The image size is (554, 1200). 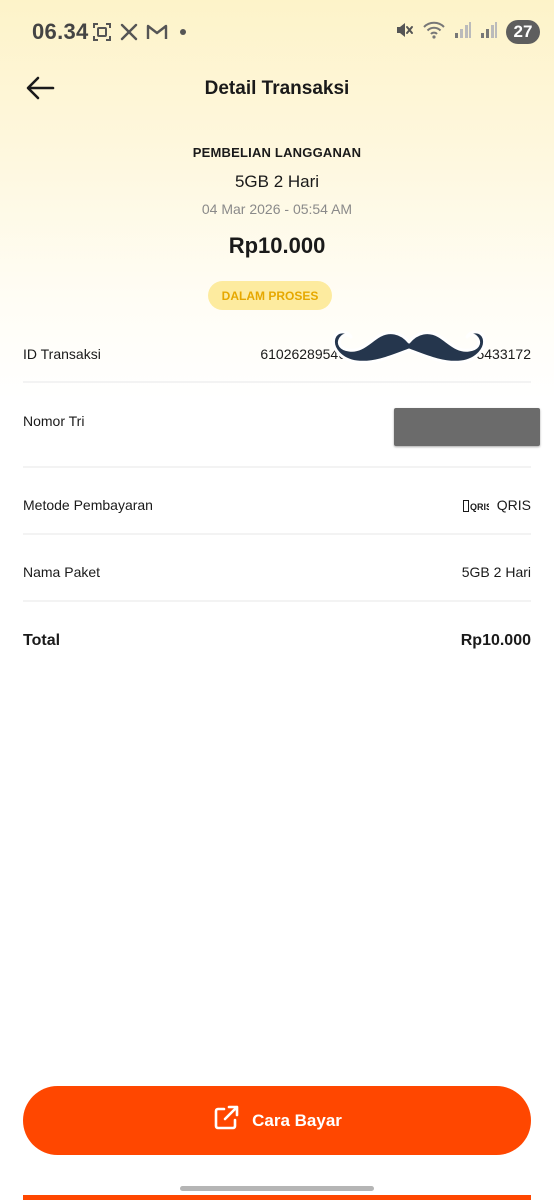 I want to click on row-total: Total Rp10.000, so click(x=277, y=642).